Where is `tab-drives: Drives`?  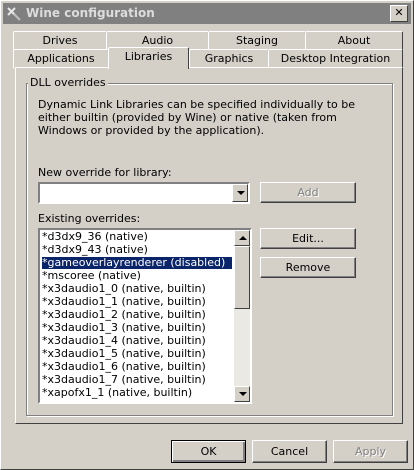 tab-drives: Drives is located at coordinates (60, 41).